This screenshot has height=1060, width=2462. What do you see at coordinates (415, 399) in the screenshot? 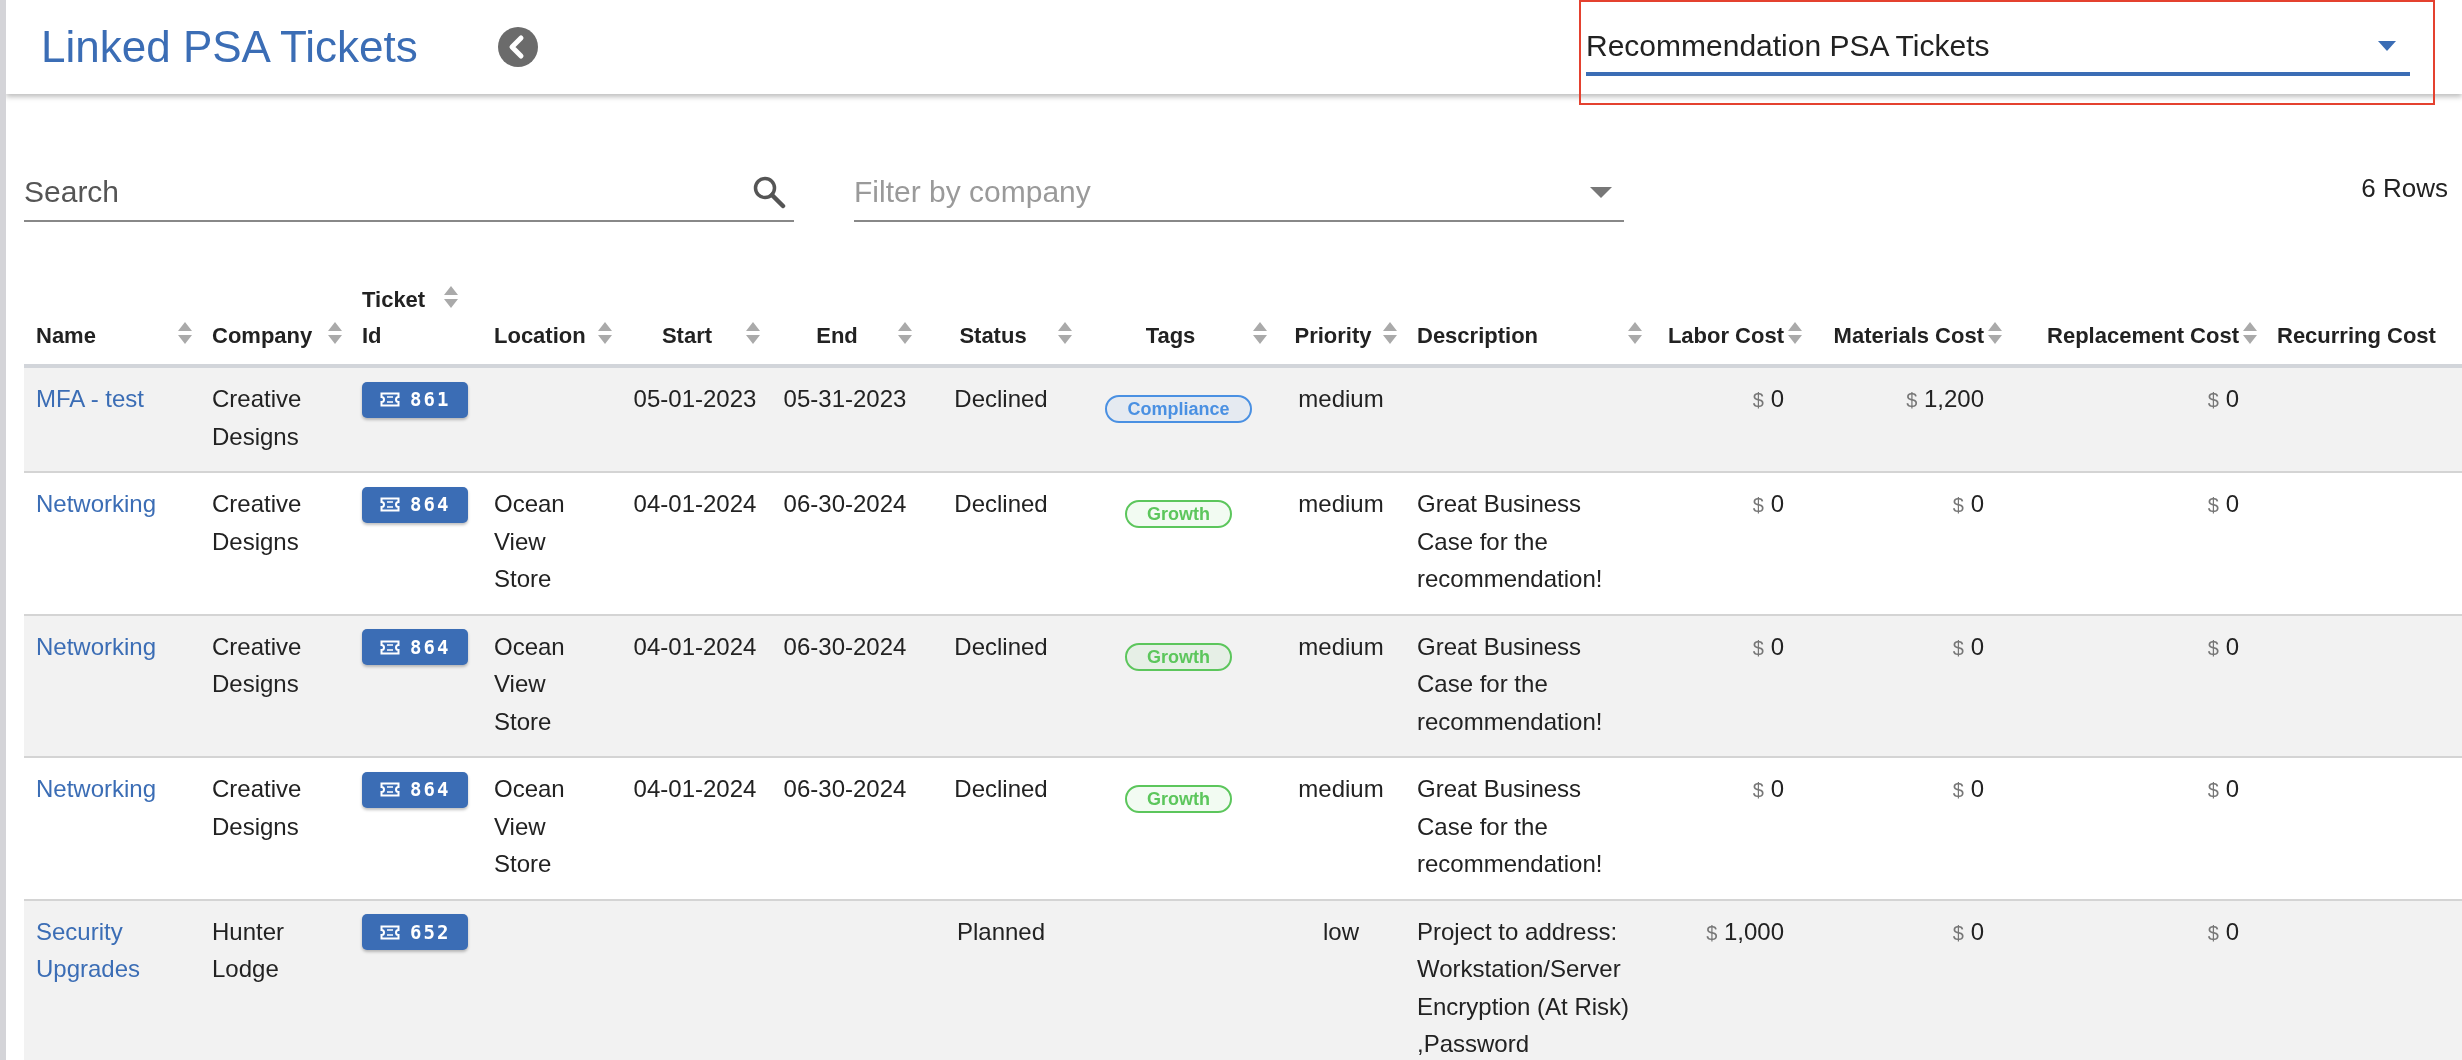
I see `ticket-button: 861` at bounding box center [415, 399].